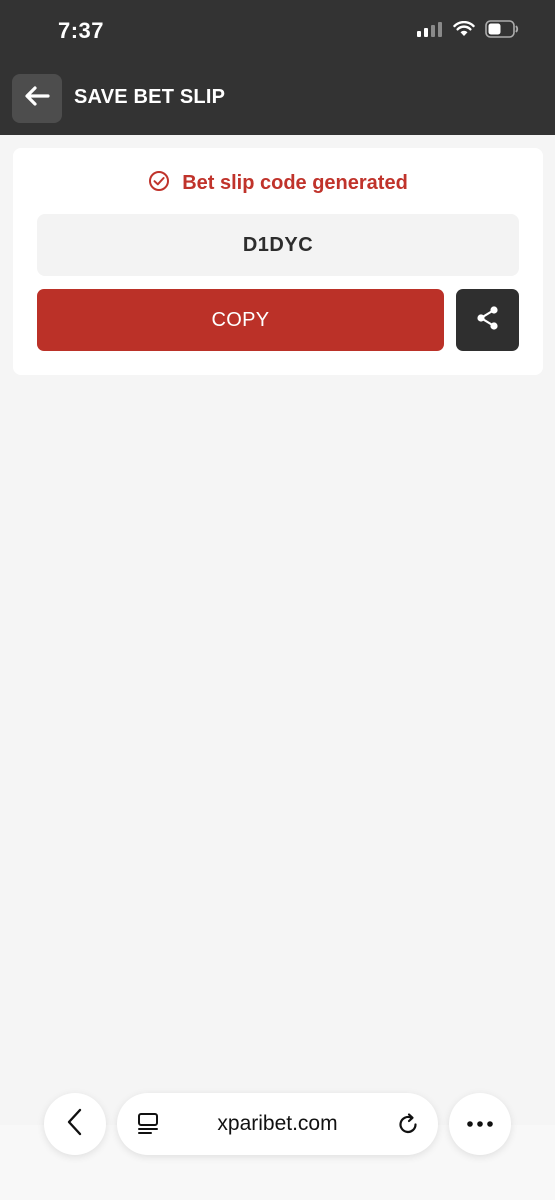  I want to click on status-bar: 7:37, so click(277, 31).